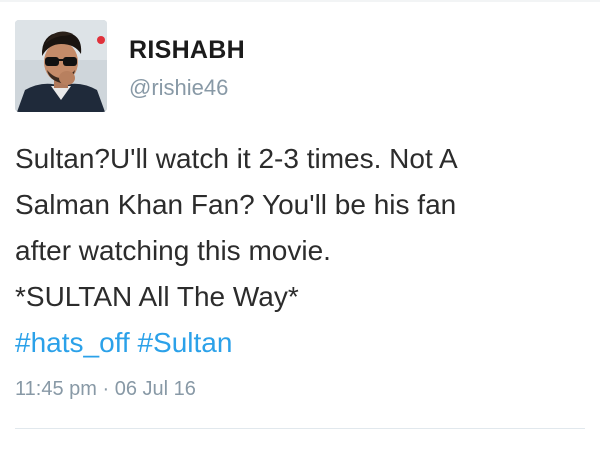 This screenshot has width=600, height=450. What do you see at coordinates (173, 250) in the screenshot?
I see `tweet-text-line: after watching this movie.` at bounding box center [173, 250].